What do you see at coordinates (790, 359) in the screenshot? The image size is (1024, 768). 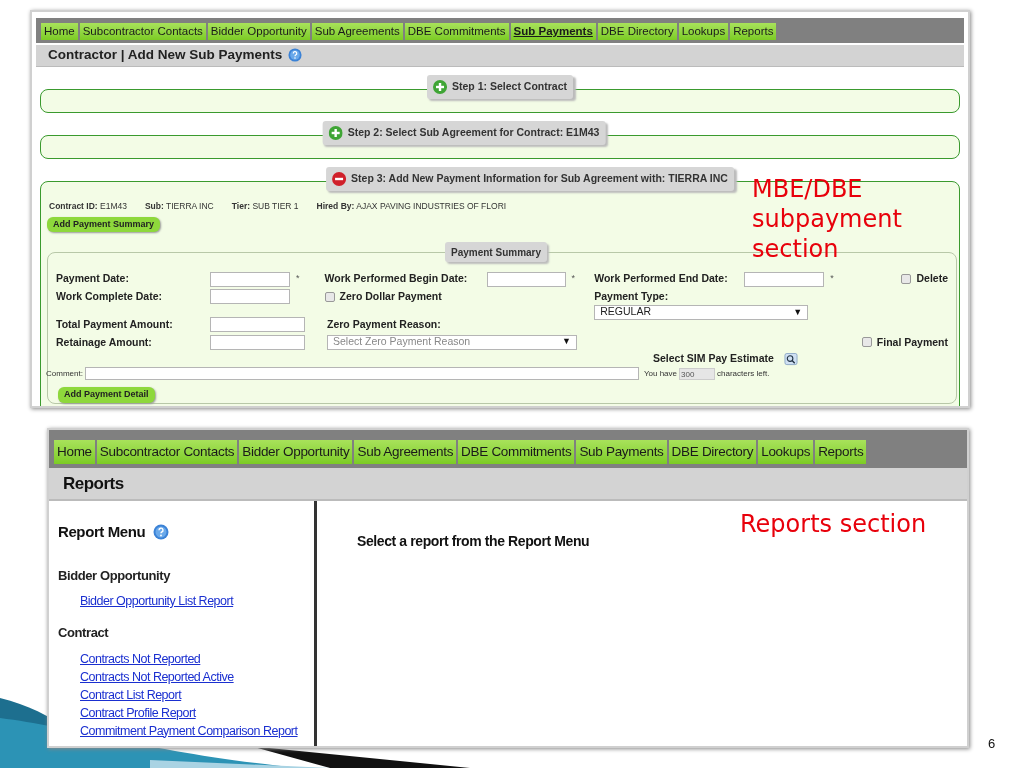 I see `search-icon` at bounding box center [790, 359].